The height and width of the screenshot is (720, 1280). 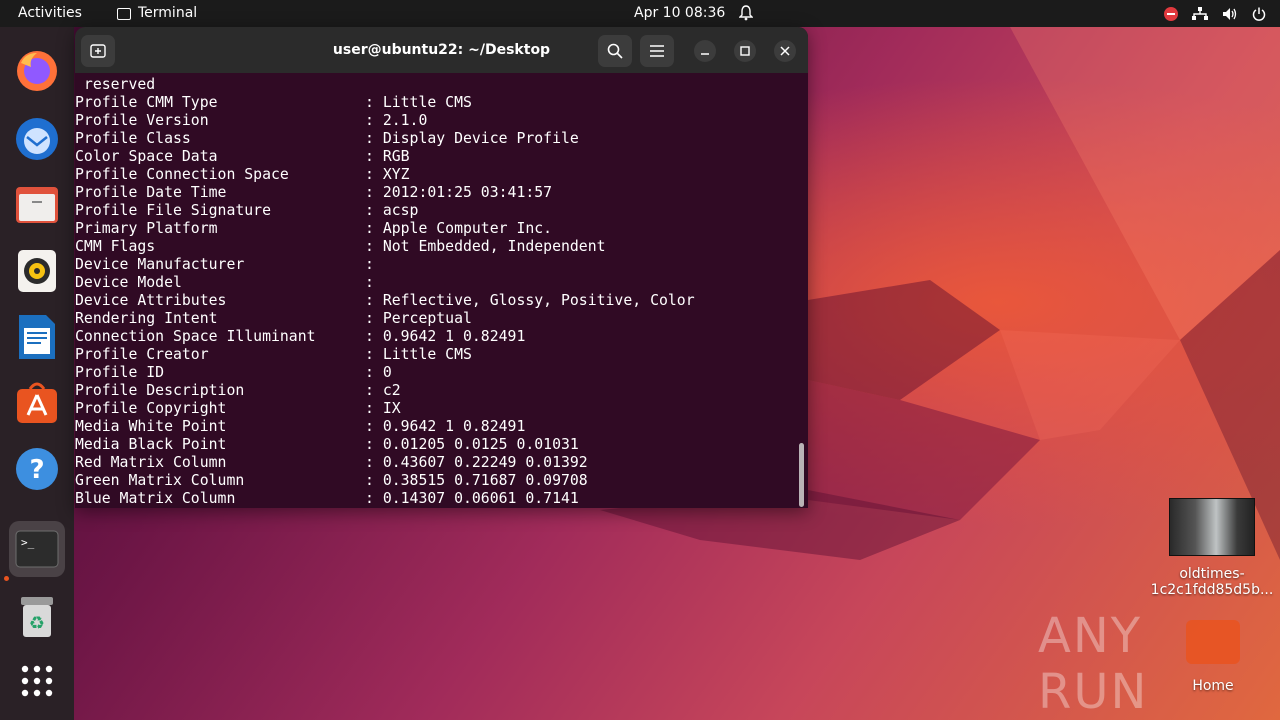 I want to click on firefox-icon, so click(x=37, y=71).